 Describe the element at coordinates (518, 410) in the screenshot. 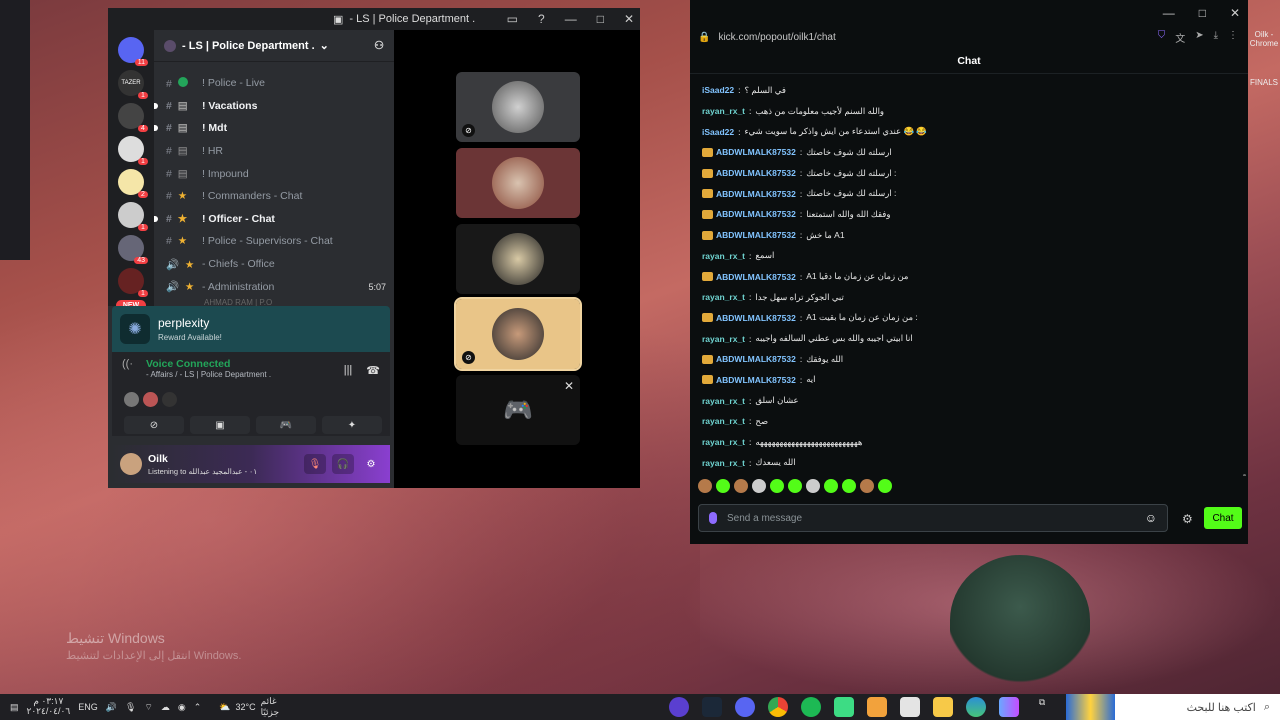

I see `activity-tile: 🎮 ✕` at that location.